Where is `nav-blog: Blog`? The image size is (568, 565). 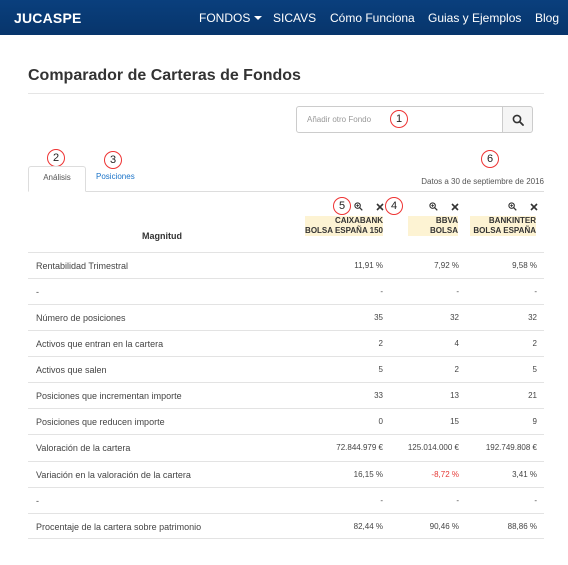 nav-blog: Blog is located at coordinates (547, 18).